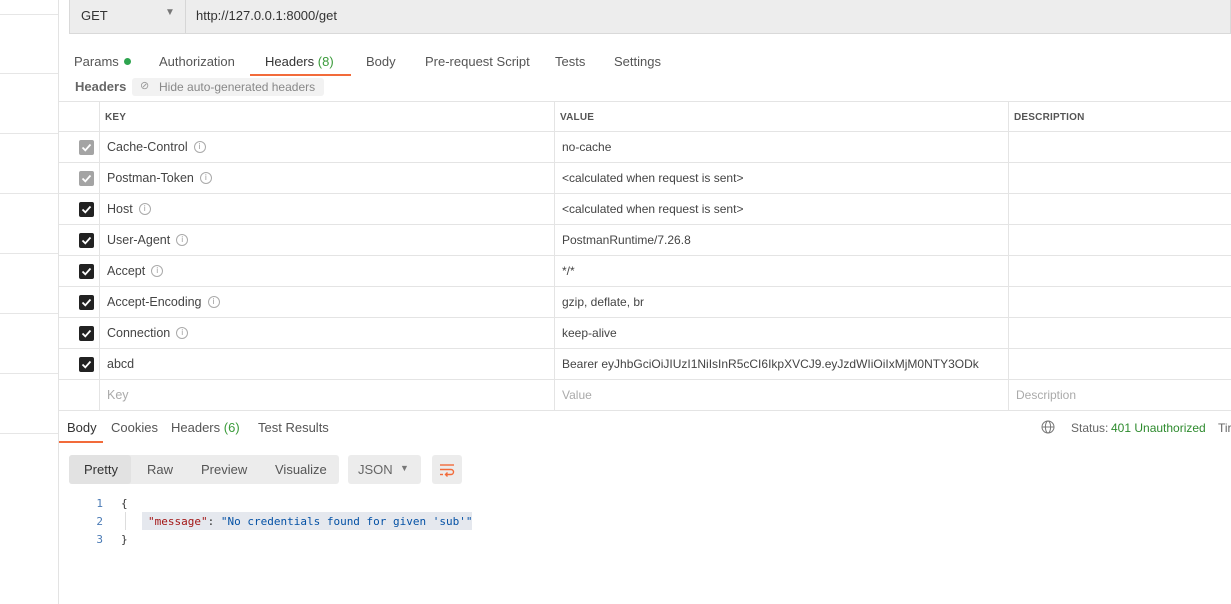 This screenshot has width=1231, height=604. What do you see at coordinates (197, 61) in the screenshot?
I see `tab-authorization: Authorization` at bounding box center [197, 61].